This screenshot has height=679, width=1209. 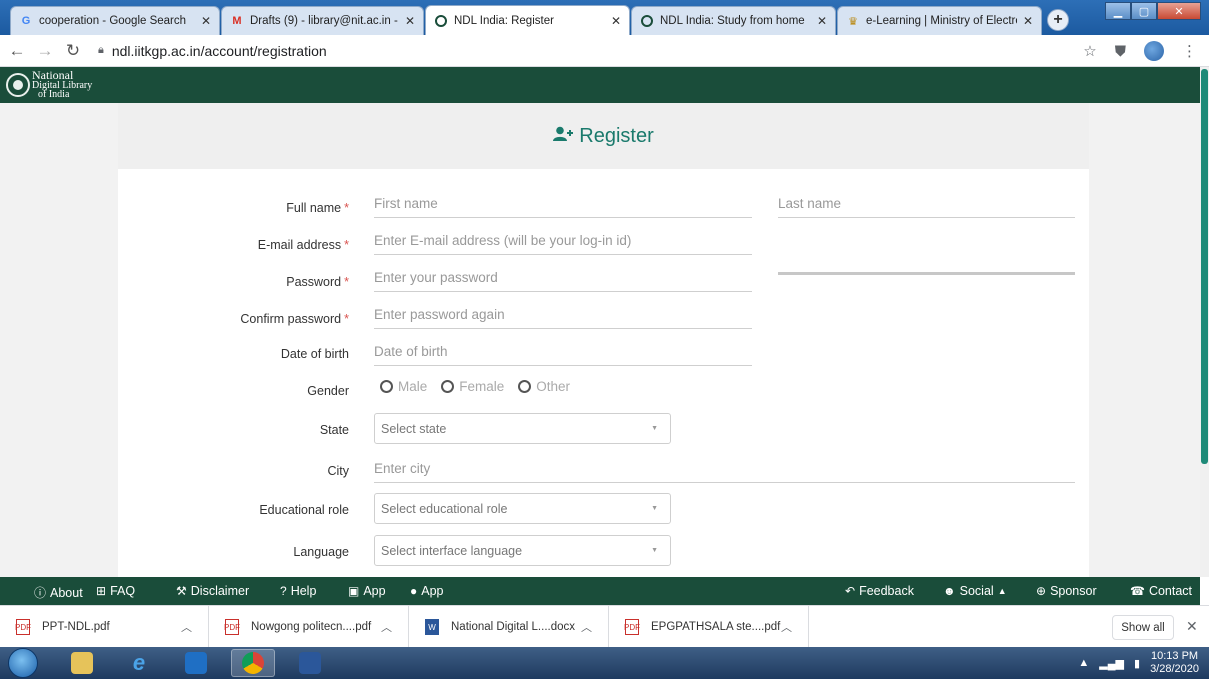 I want to click on footer-social-link: ☻ Social ▲, so click(x=975, y=591).